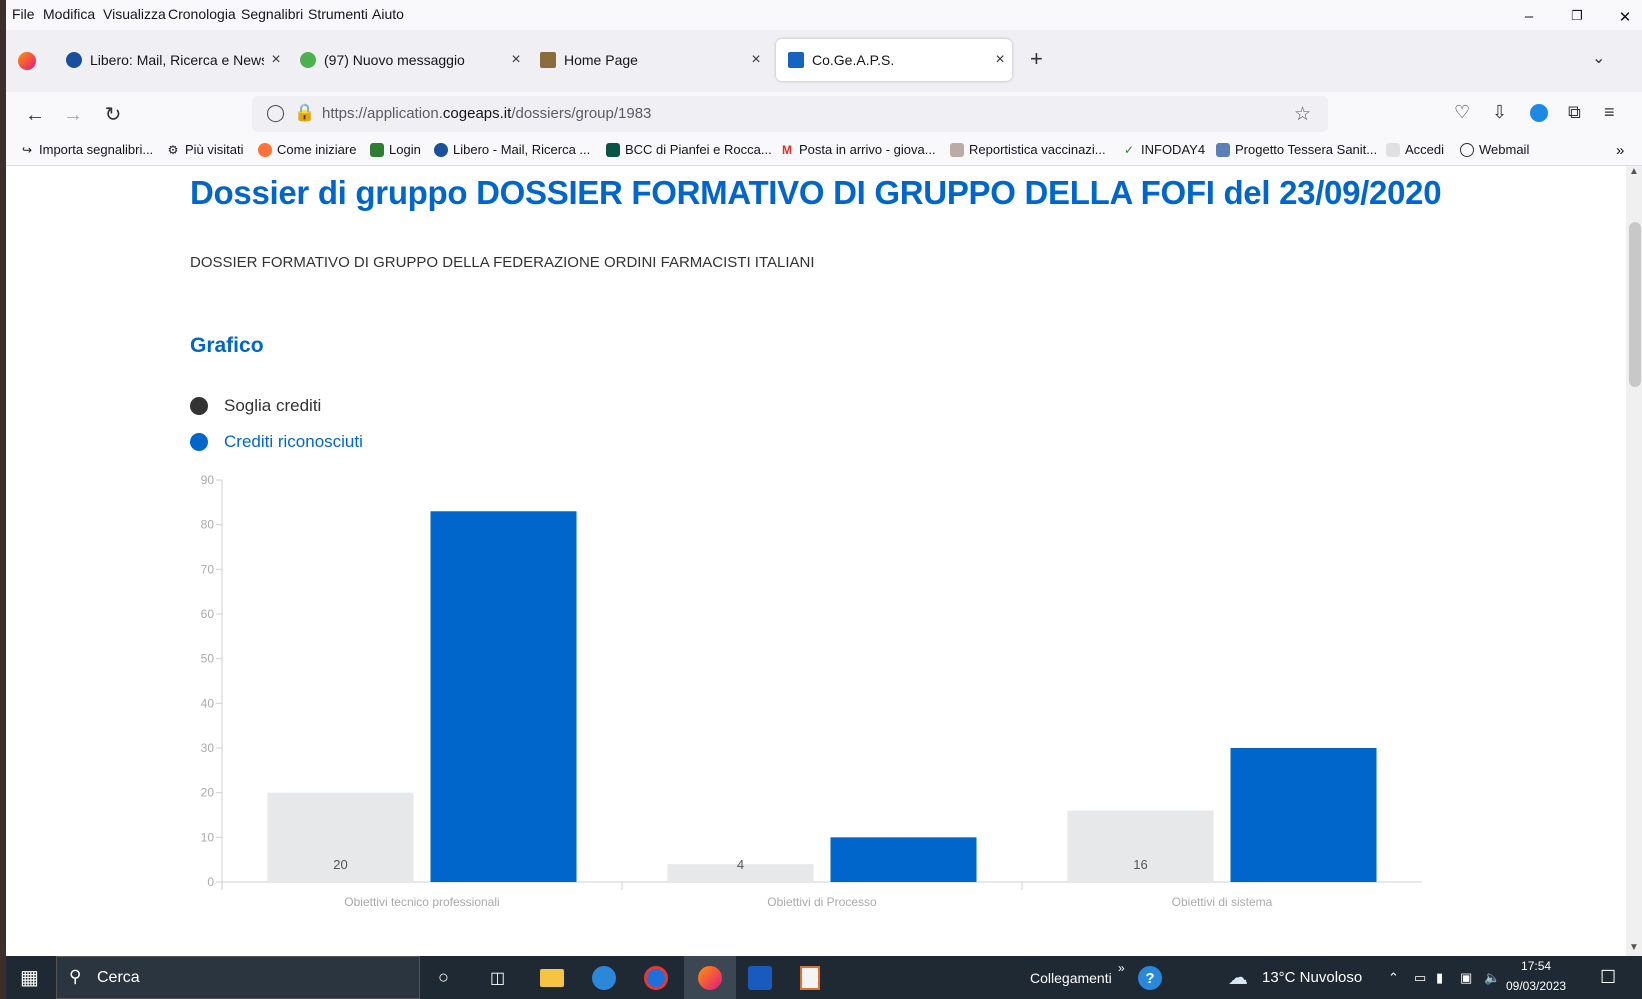  What do you see at coordinates (29, 977) in the screenshot?
I see `windows-start-icon: ▦` at bounding box center [29, 977].